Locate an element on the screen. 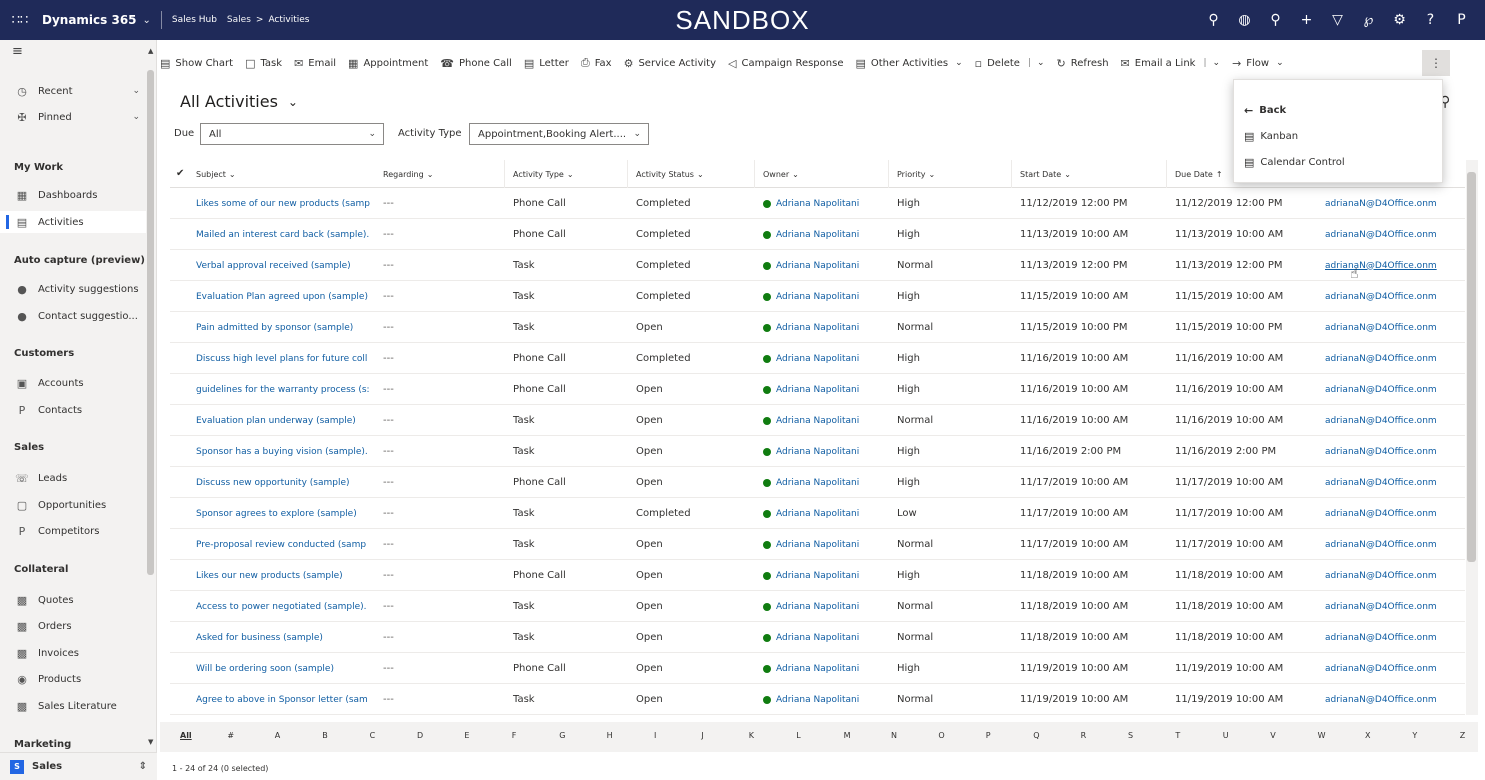 Image resolution: width=1485 pixels, height=780 pixels. letter-filter: L is located at coordinates (798, 735).